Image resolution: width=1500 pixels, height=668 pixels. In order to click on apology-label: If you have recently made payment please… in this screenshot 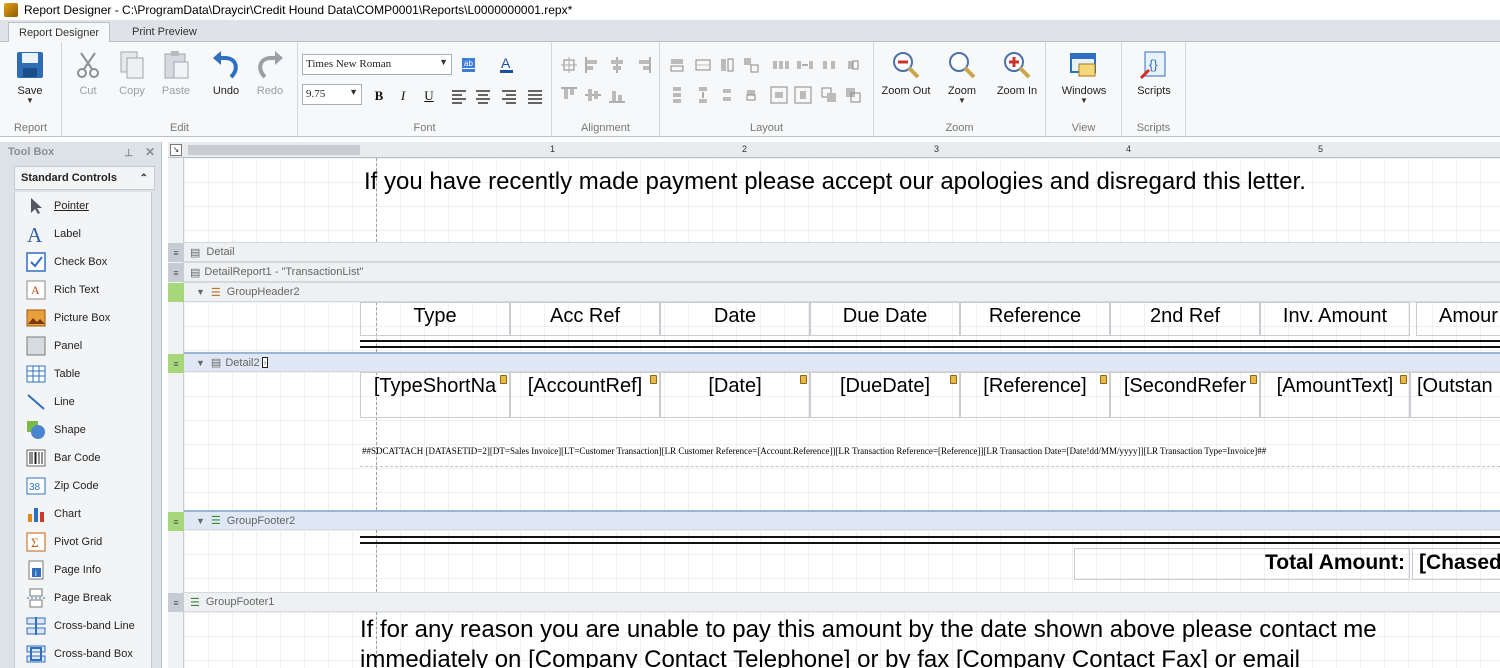, I will do `click(835, 182)`.